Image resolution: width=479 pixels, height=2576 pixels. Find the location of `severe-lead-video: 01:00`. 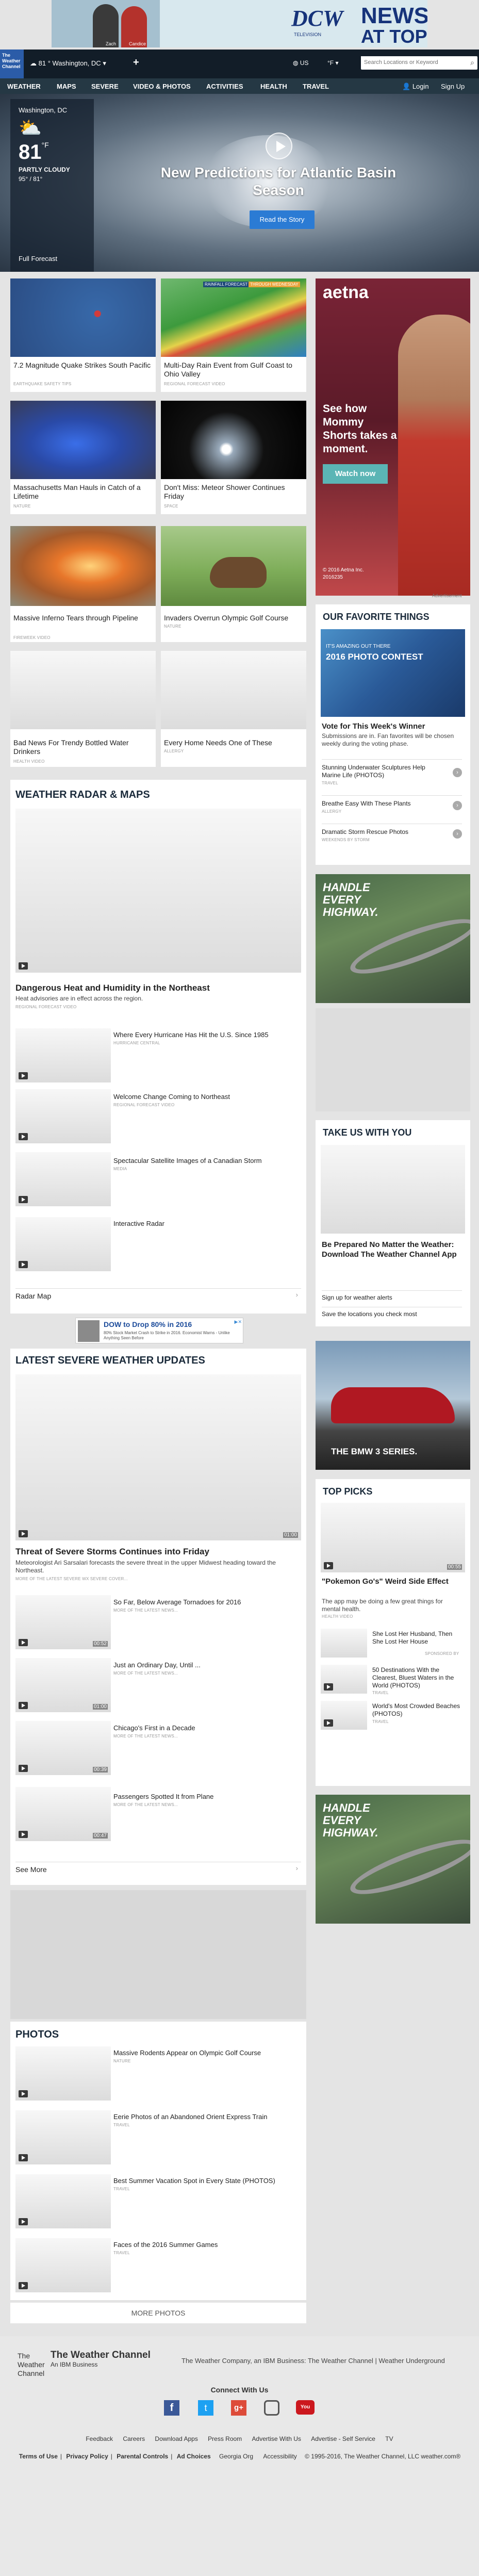

severe-lead-video: 01:00 is located at coordinates (158, 1457).